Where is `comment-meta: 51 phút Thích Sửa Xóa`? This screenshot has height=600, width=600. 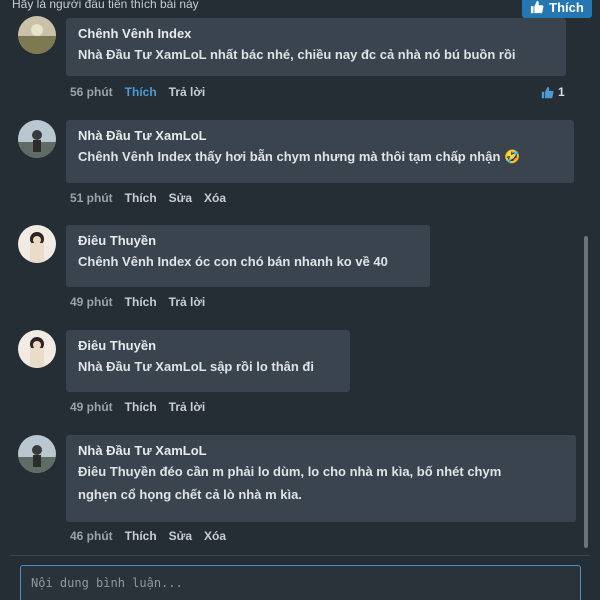
comment-meta: 51 phút Thích Sửa Xóa is located at coordinates (148, 198).